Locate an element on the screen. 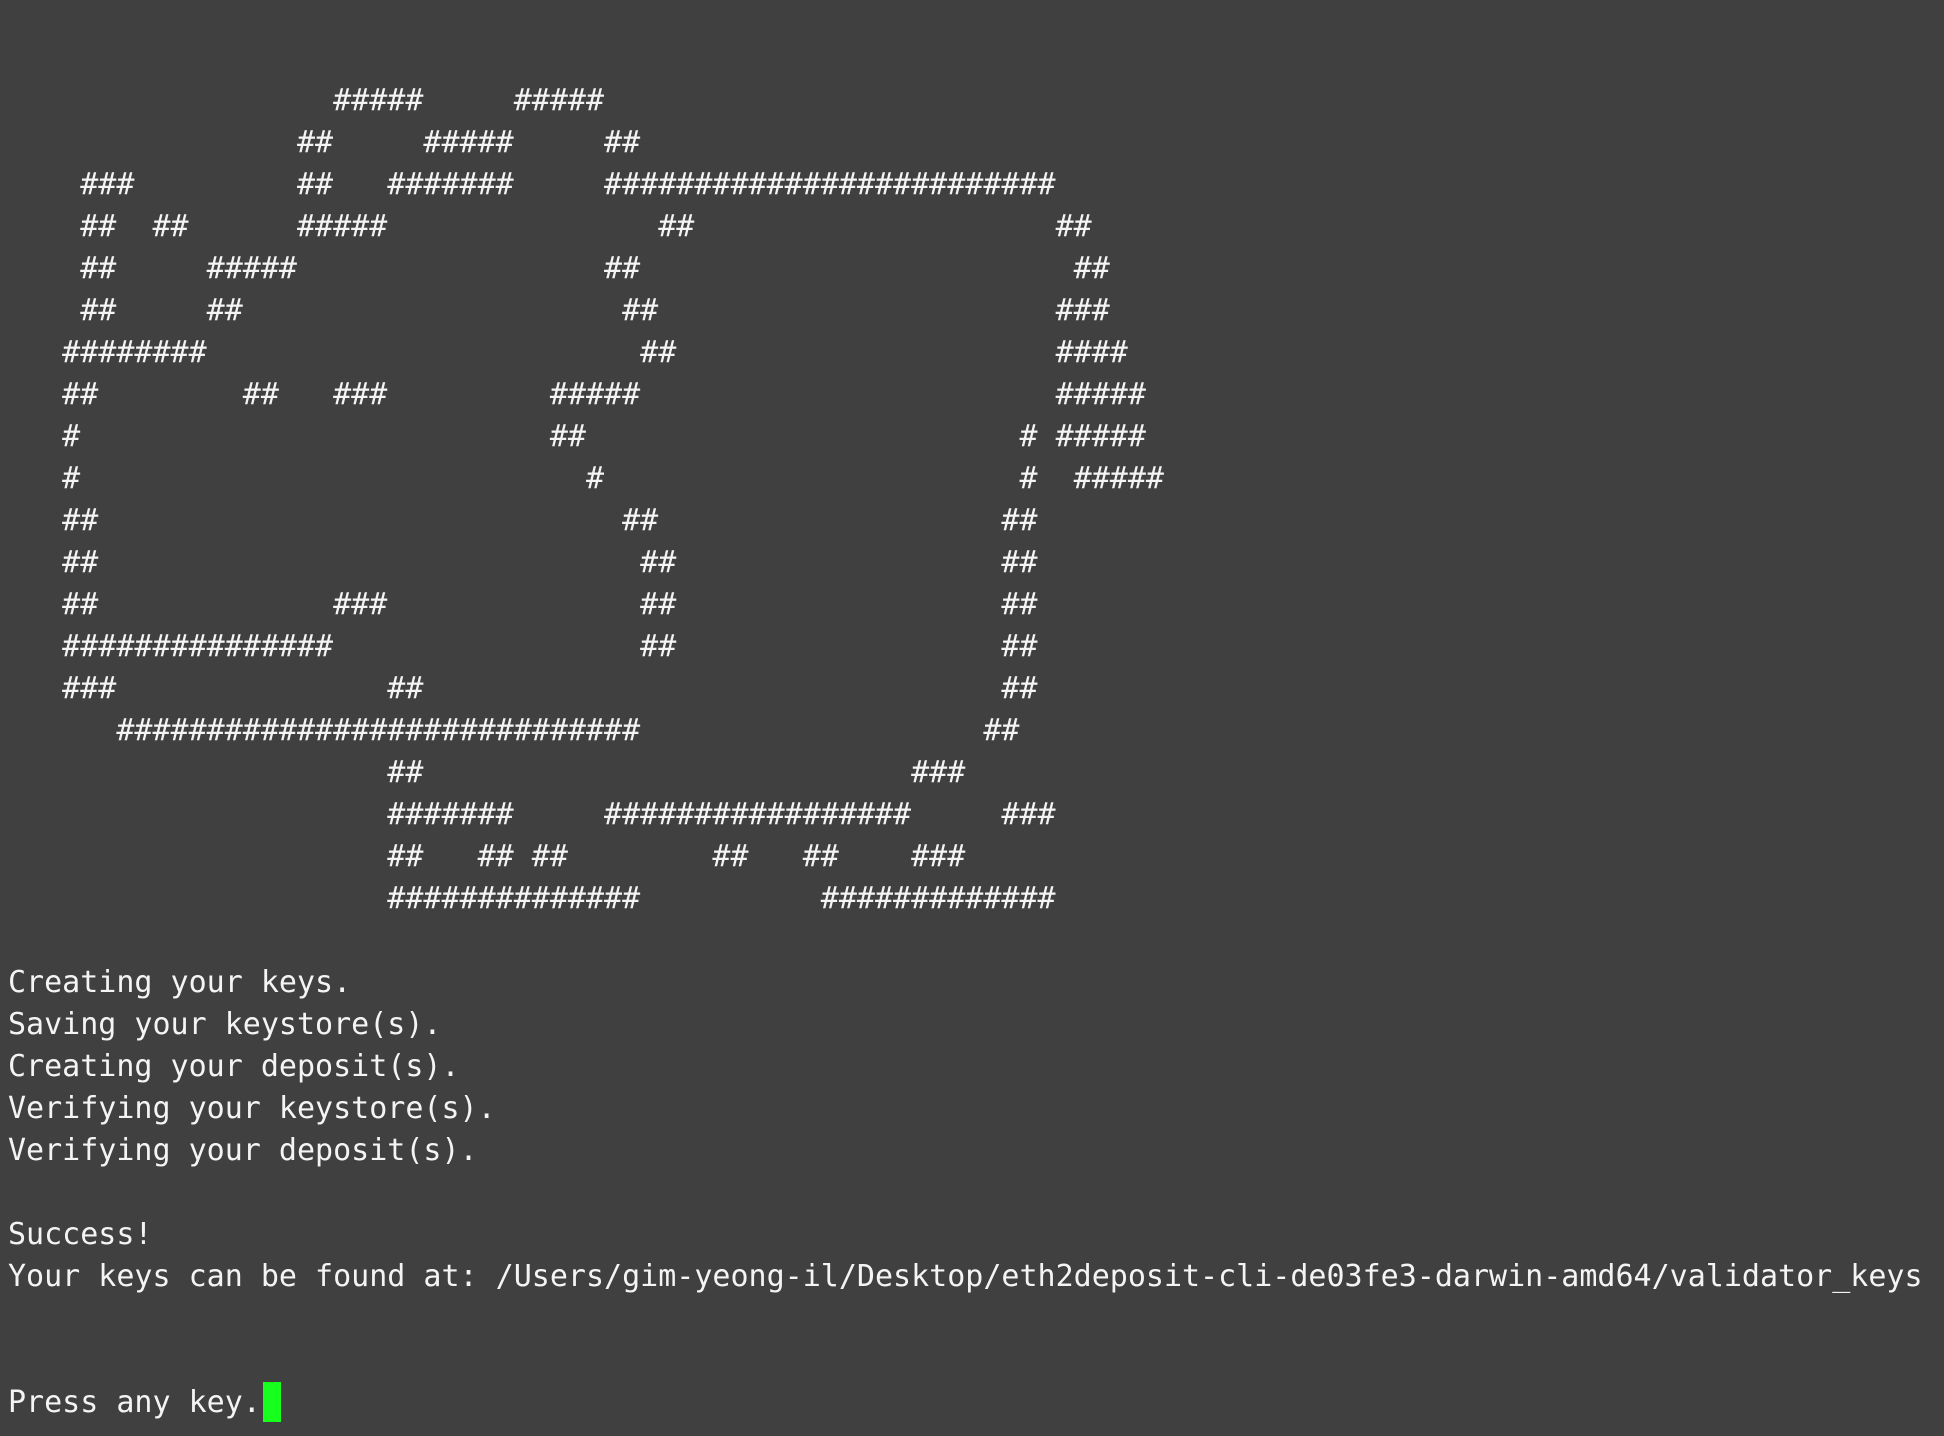  ascii-art-line: ############################# ## is located at coordinates (514, 730).